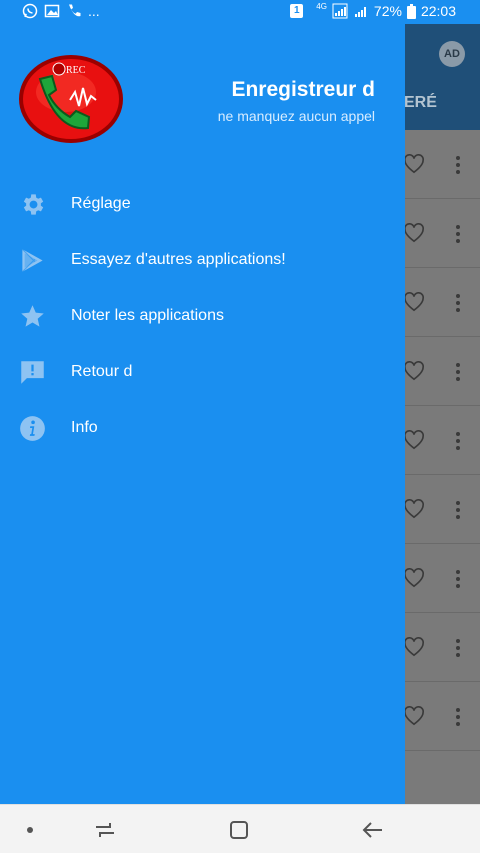  What do you see at coordinates (373, 830) in the screenshot?
I see `back-icon` at bounding box center [373, 830].